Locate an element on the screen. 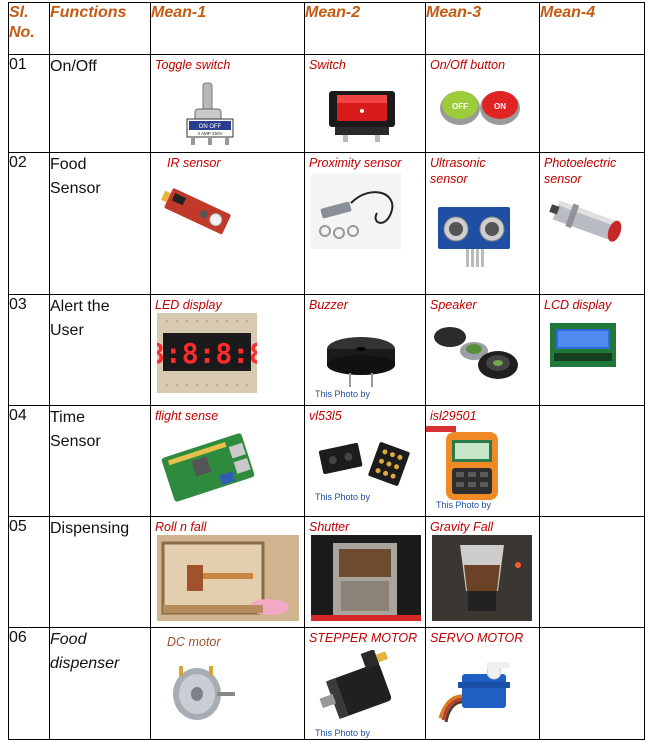  proximity-sensor-image is located at coordinates (356, 211).